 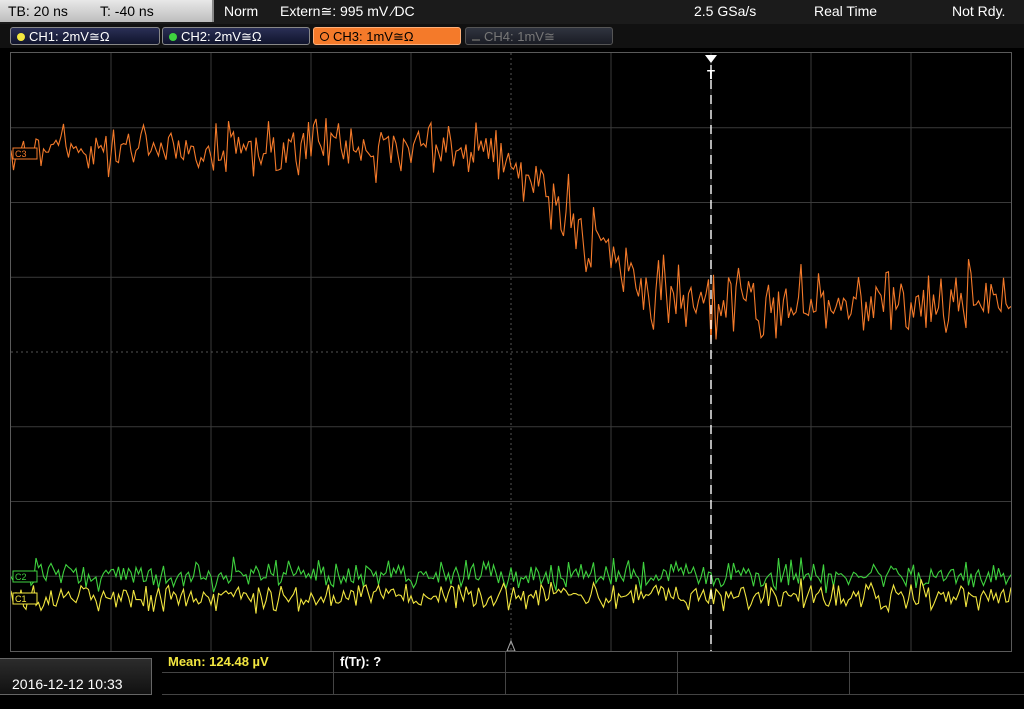 I want to click on timebase-panel: TB: 20 ns T: -40 ns, so click(x=107, y=11).